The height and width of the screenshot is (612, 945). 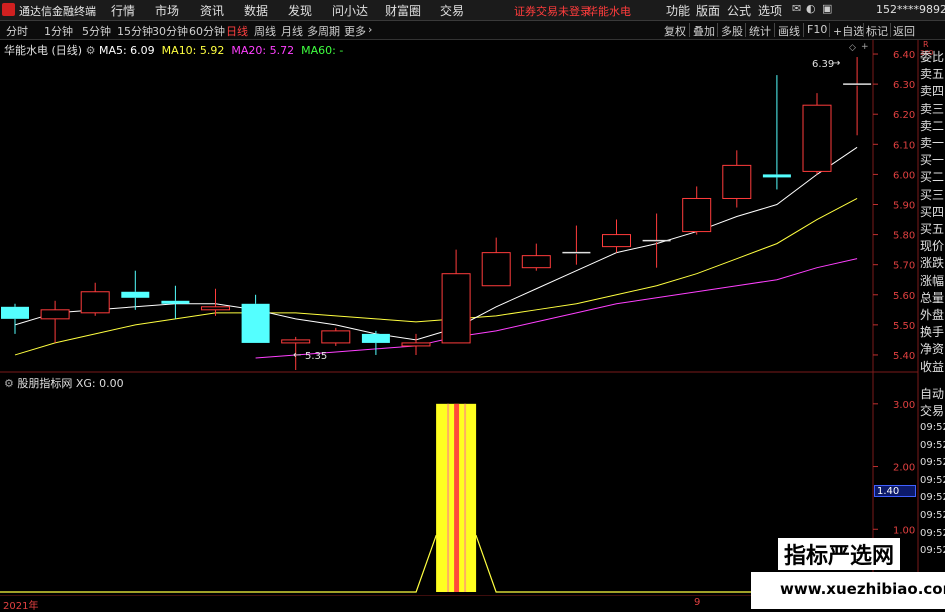 What do you see at coordinates (932, 160) in the screenshot?
I see `quote-row-label: 买一` at bounding box center [932, 160].